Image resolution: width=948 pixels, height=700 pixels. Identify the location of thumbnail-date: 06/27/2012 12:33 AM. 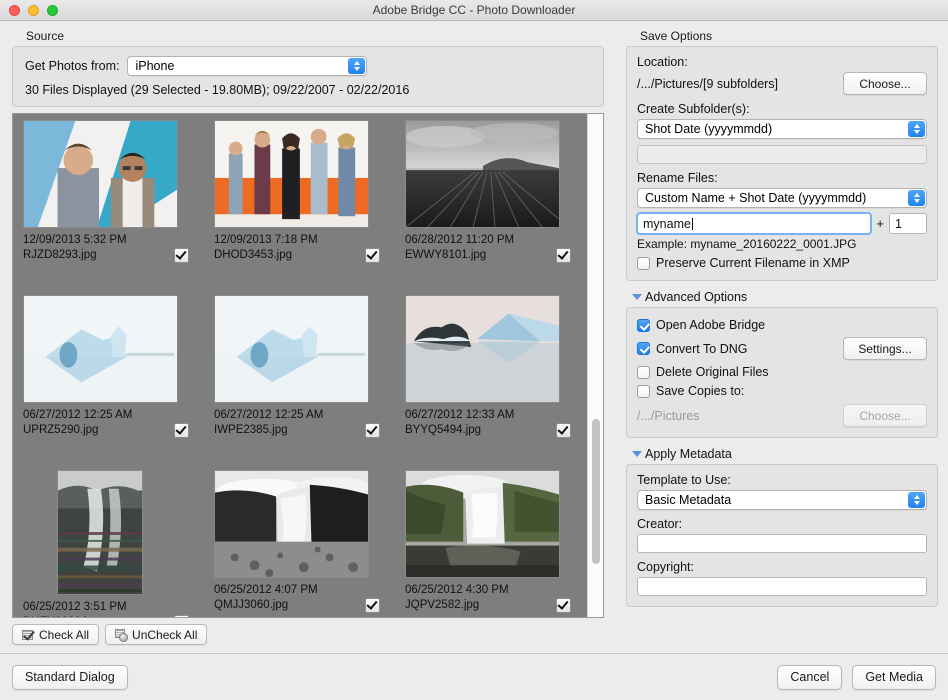
(460, 415).